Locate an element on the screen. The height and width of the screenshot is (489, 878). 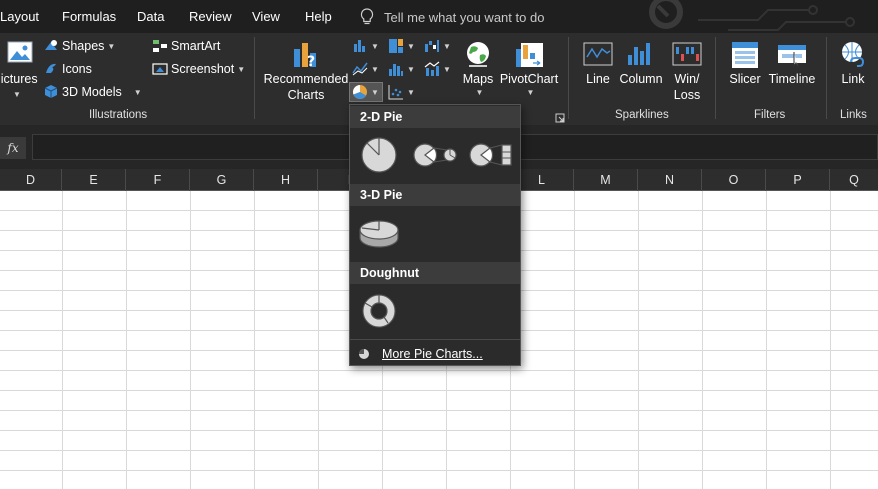
doughnut-icon is located at coordinates (379, 311).